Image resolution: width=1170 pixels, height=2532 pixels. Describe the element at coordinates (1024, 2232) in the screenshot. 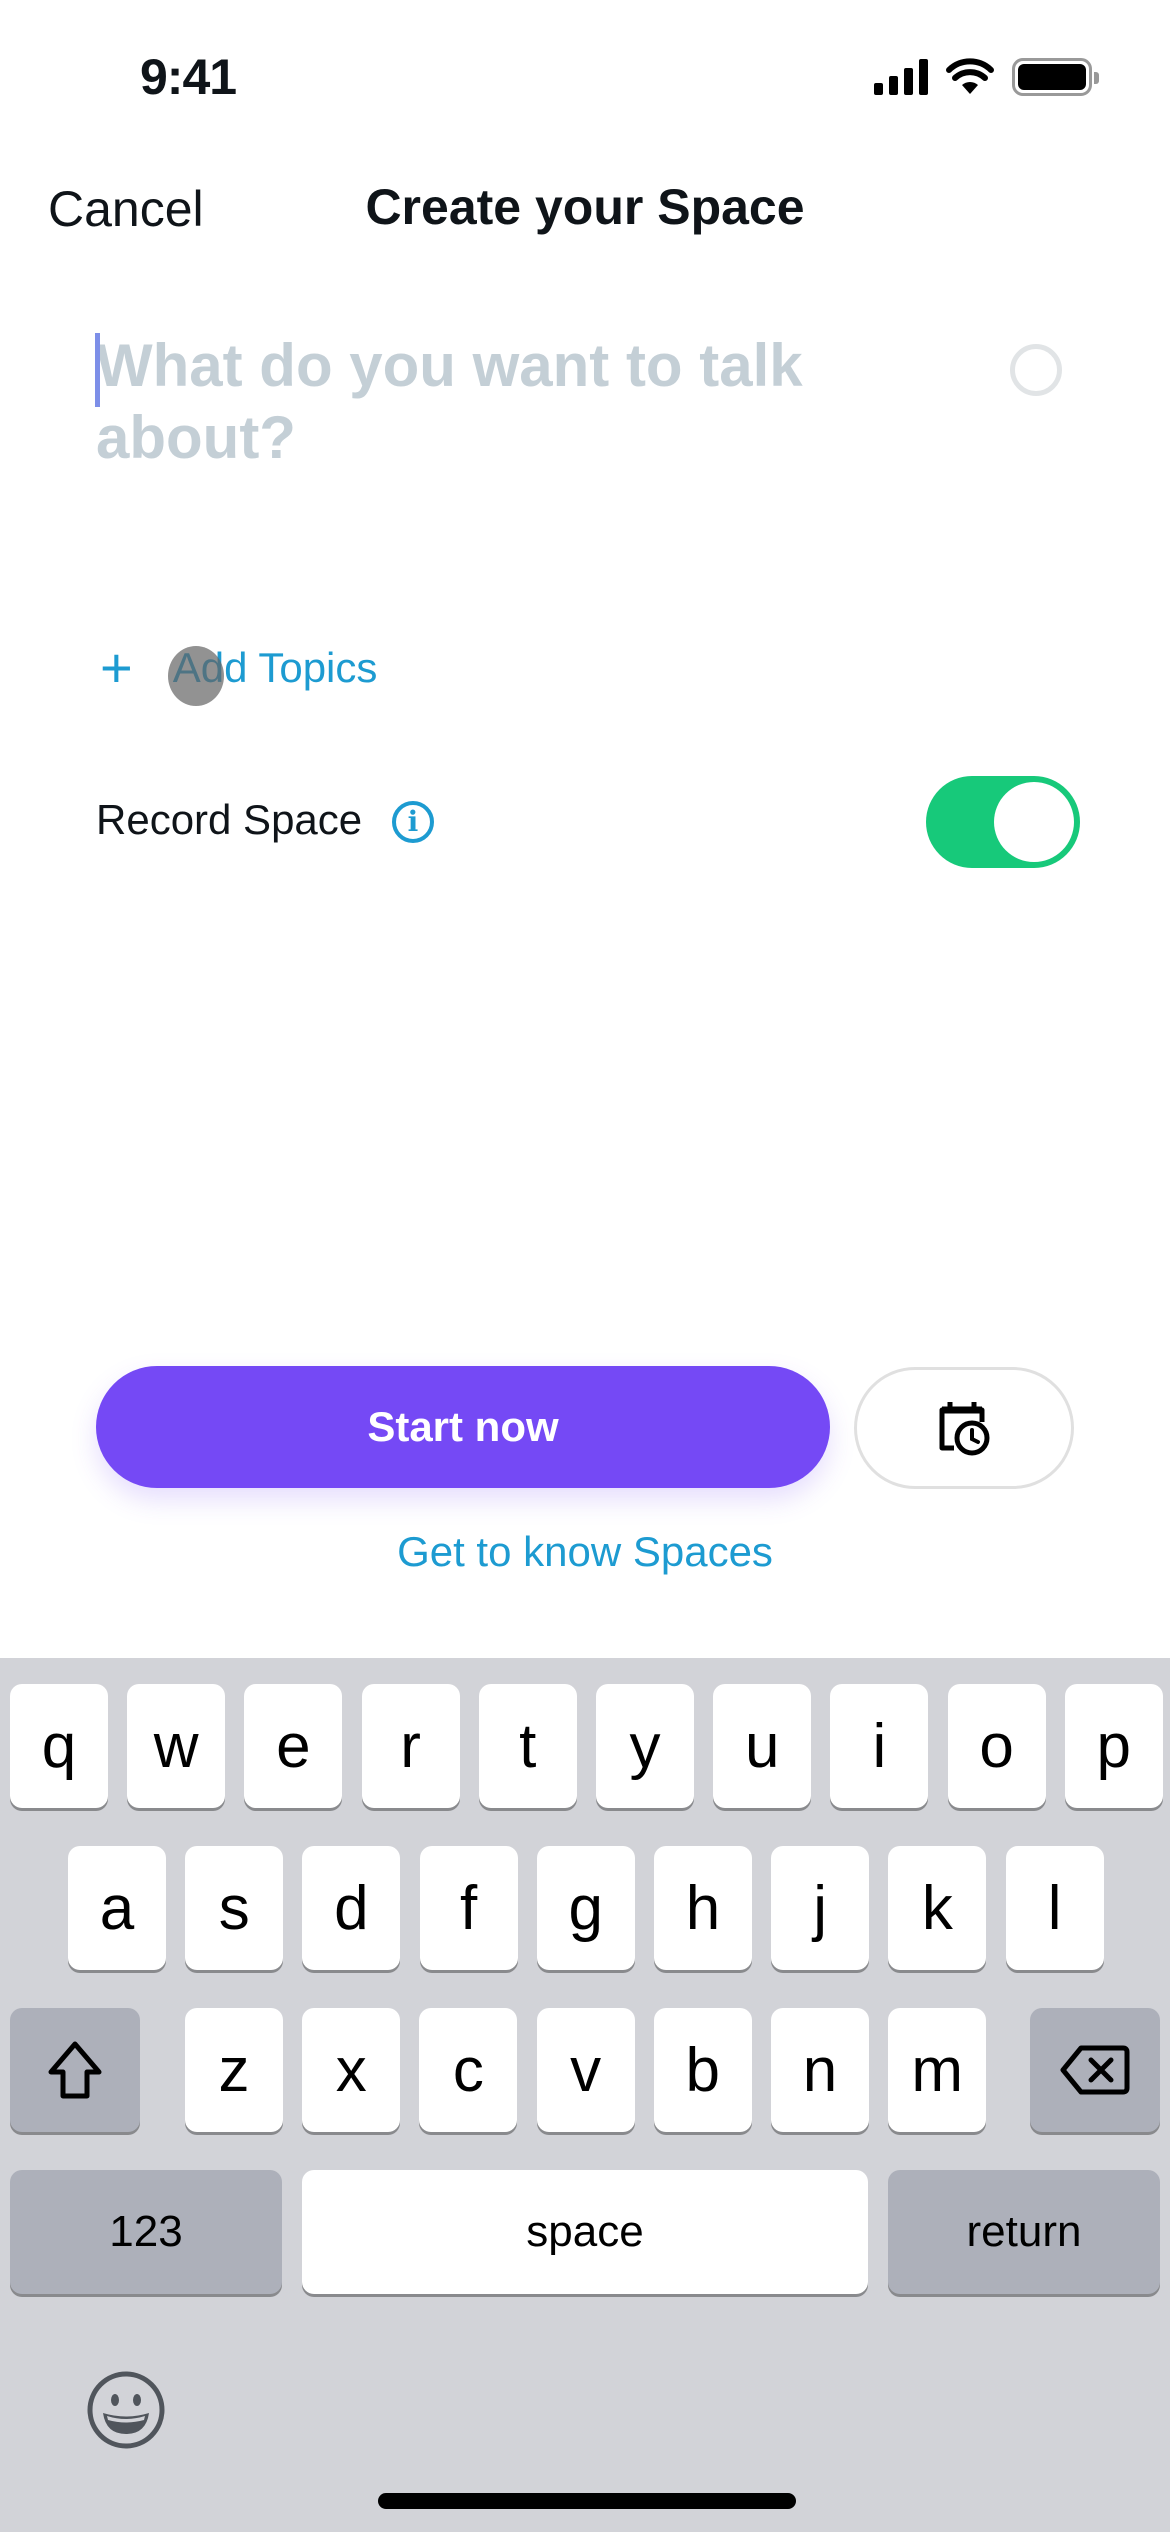

I see `return-key: return` at that location.